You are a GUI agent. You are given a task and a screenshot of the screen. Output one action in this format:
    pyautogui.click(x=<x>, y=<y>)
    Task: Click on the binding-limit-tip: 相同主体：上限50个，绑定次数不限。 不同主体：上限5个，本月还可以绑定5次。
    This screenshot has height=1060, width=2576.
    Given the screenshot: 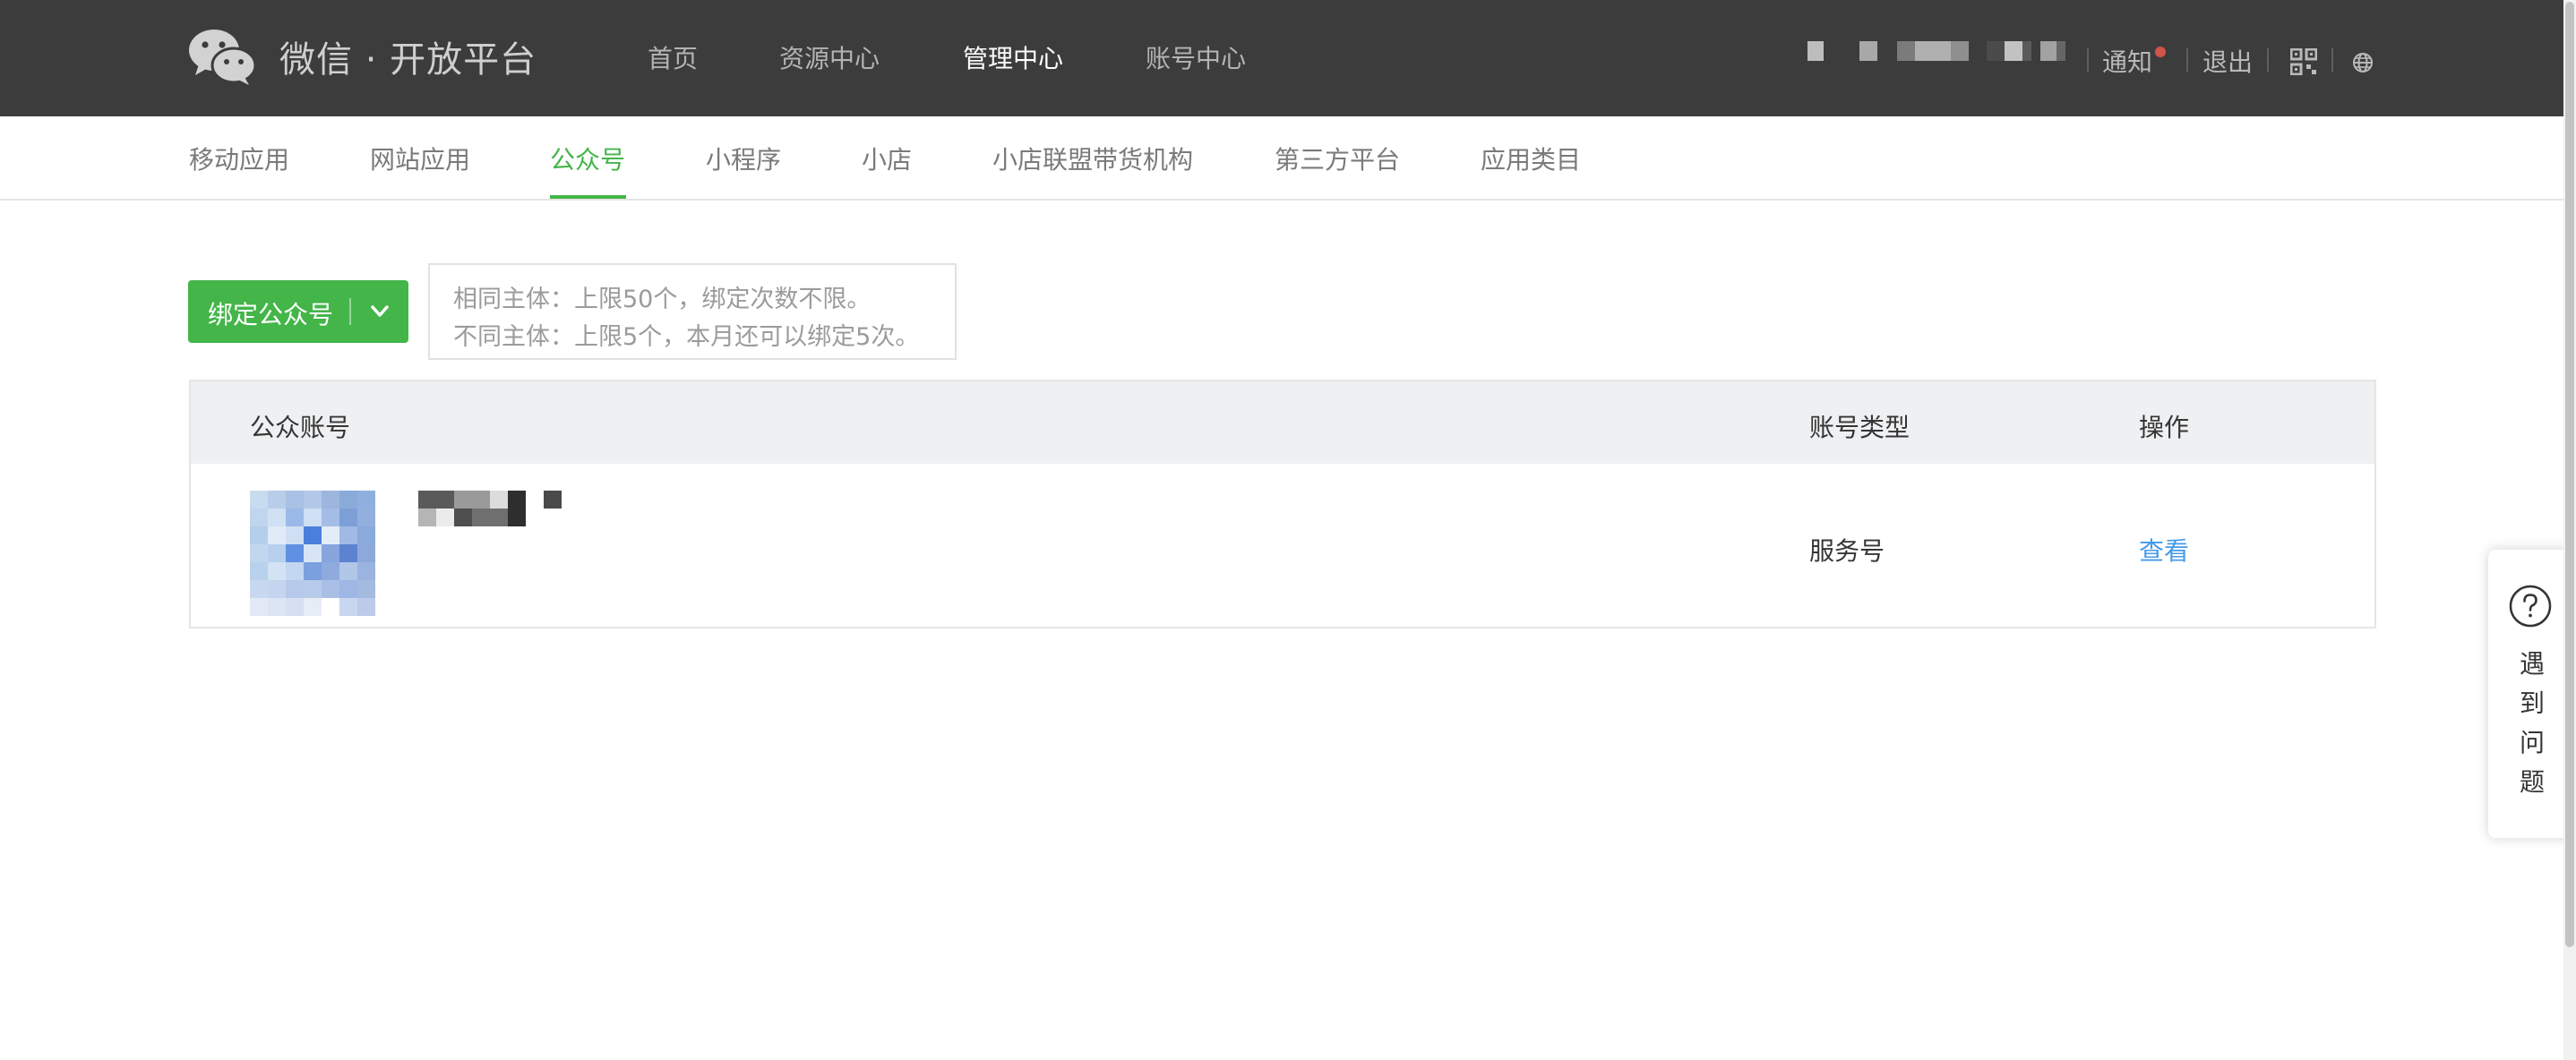 What is the action you would take?
    pyautogui.click(x=692, y=311)
    